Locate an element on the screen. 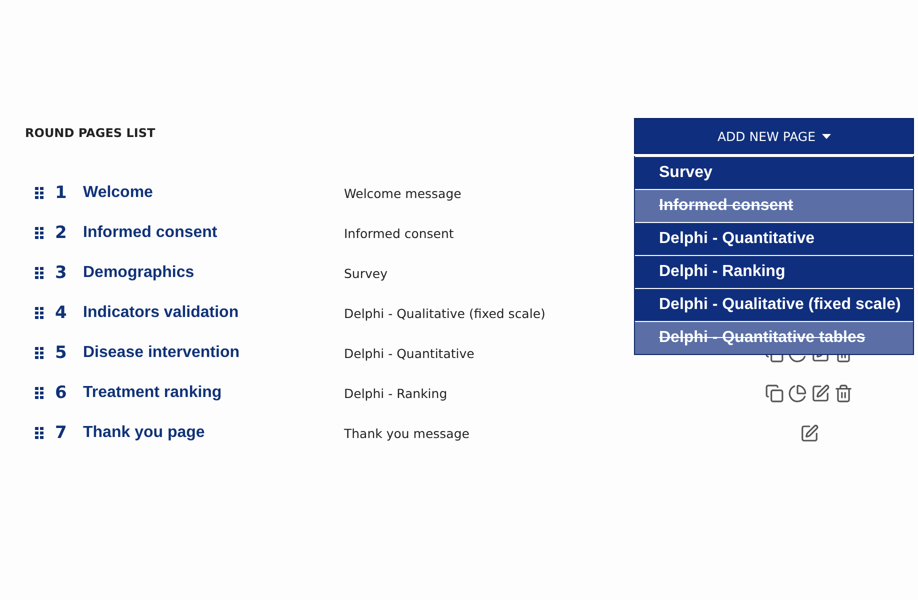 The height and width of the screenshot is (600, 918). page-number: 5 is located at coordinates (61, 353).